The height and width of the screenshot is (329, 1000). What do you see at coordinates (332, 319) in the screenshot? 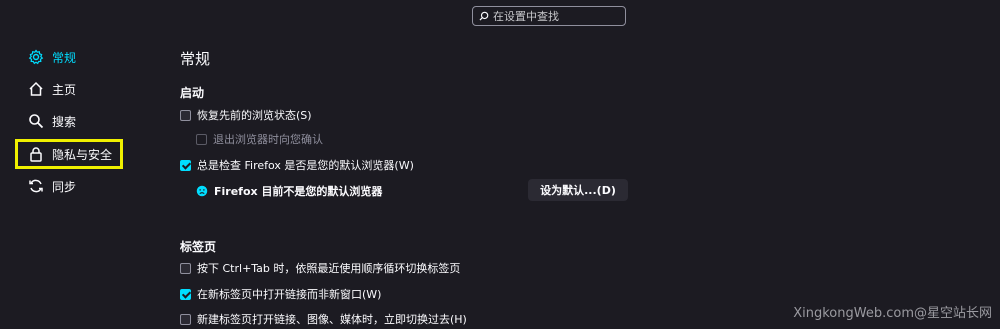
I see `checkbox-label: 新建标签页打开链接、图像、媒体时，立即切换过去(H)` at bounding box center [332, 319].